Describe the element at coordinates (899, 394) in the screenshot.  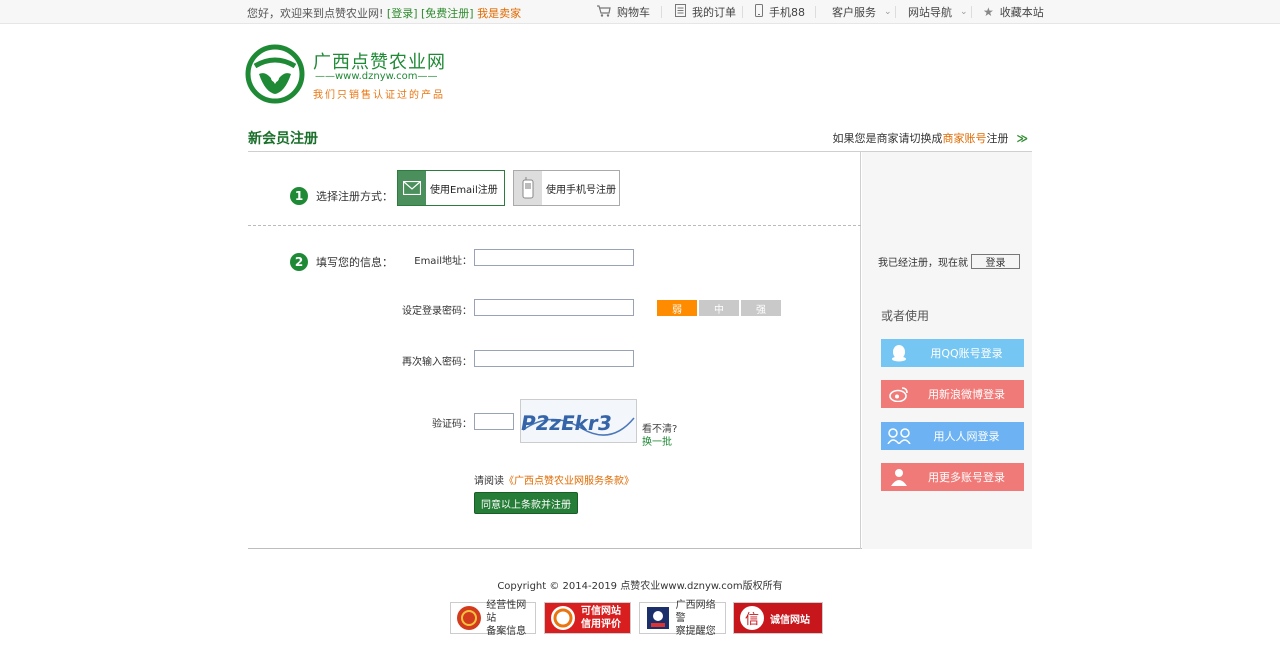
I see `weibo-icon` at that location.